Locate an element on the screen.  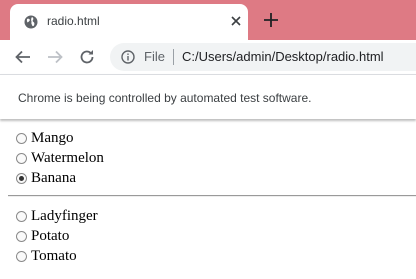
radio-option-tomato: Tomato is located at coordinates (46, 256).